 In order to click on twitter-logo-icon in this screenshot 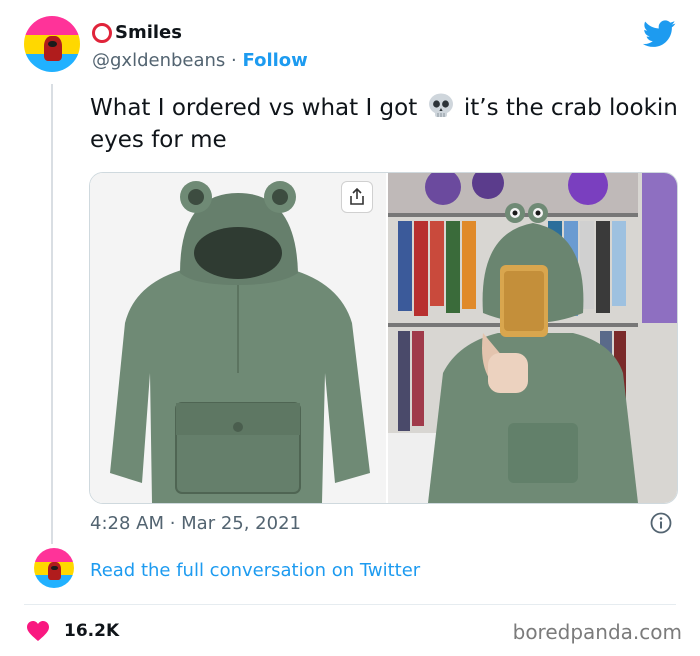, I will do `click(659, 34)`.